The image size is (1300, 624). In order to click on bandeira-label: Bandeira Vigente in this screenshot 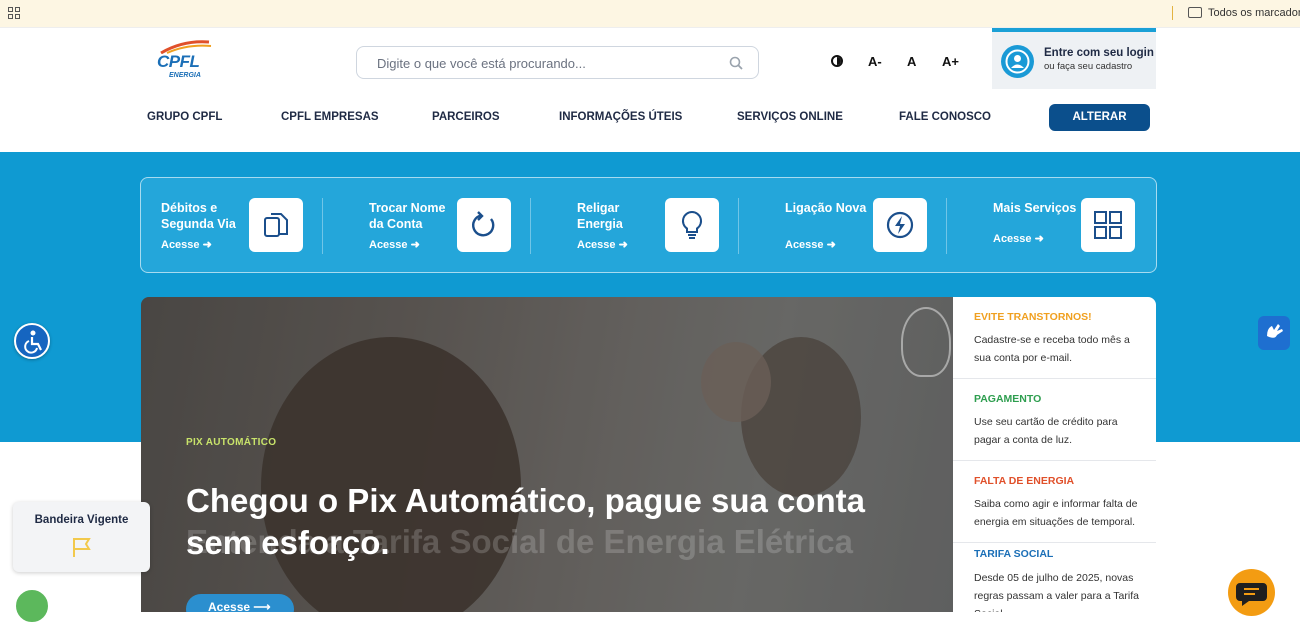, I will do `click(81, 520)`.